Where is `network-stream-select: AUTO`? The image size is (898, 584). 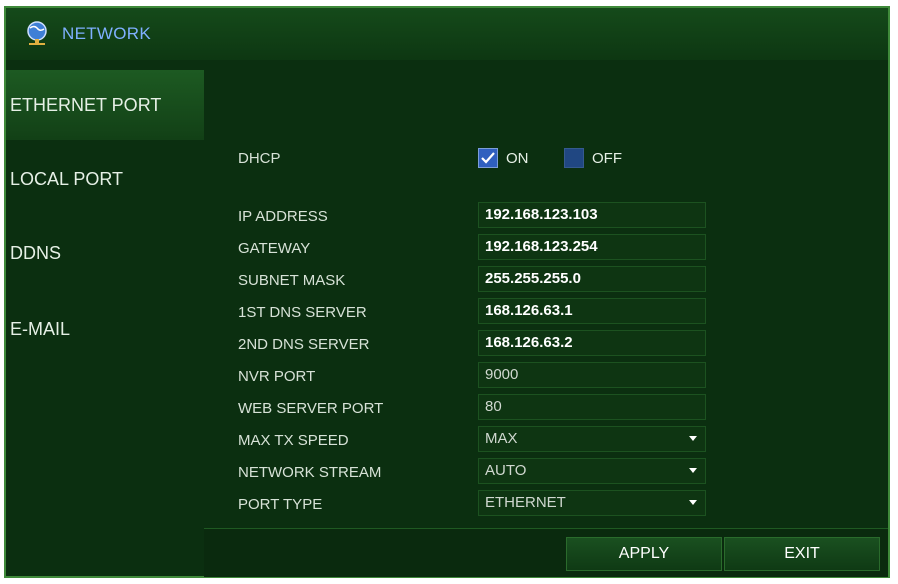 network-stream-select: AUTO is located at coordinates (592, 471).